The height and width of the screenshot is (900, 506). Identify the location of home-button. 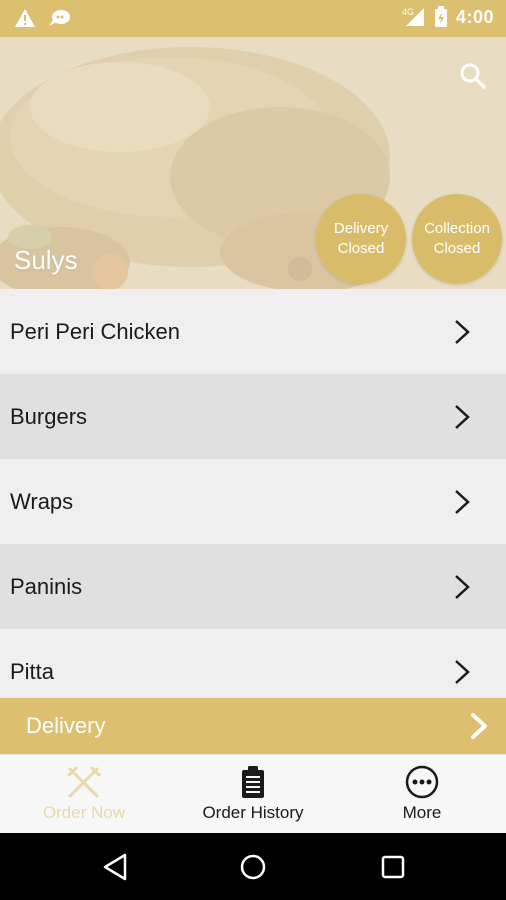
(253, 867).